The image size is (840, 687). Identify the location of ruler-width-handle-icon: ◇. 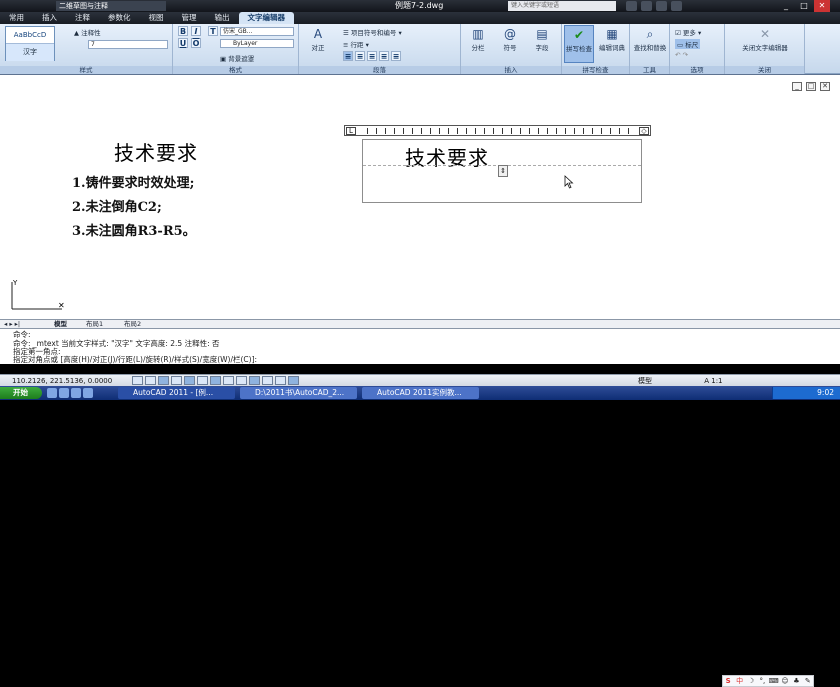
(644, 131).